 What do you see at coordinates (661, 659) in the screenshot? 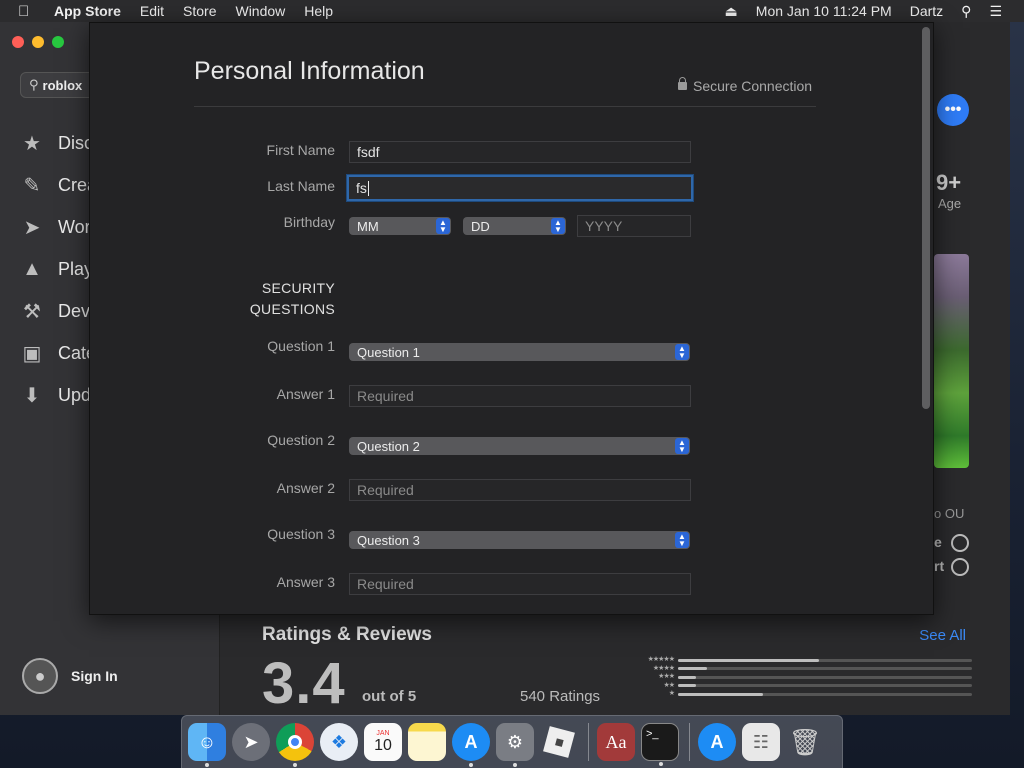
I see `rating-stars-icon: ★★★★★` at bounding box center [661, 659].